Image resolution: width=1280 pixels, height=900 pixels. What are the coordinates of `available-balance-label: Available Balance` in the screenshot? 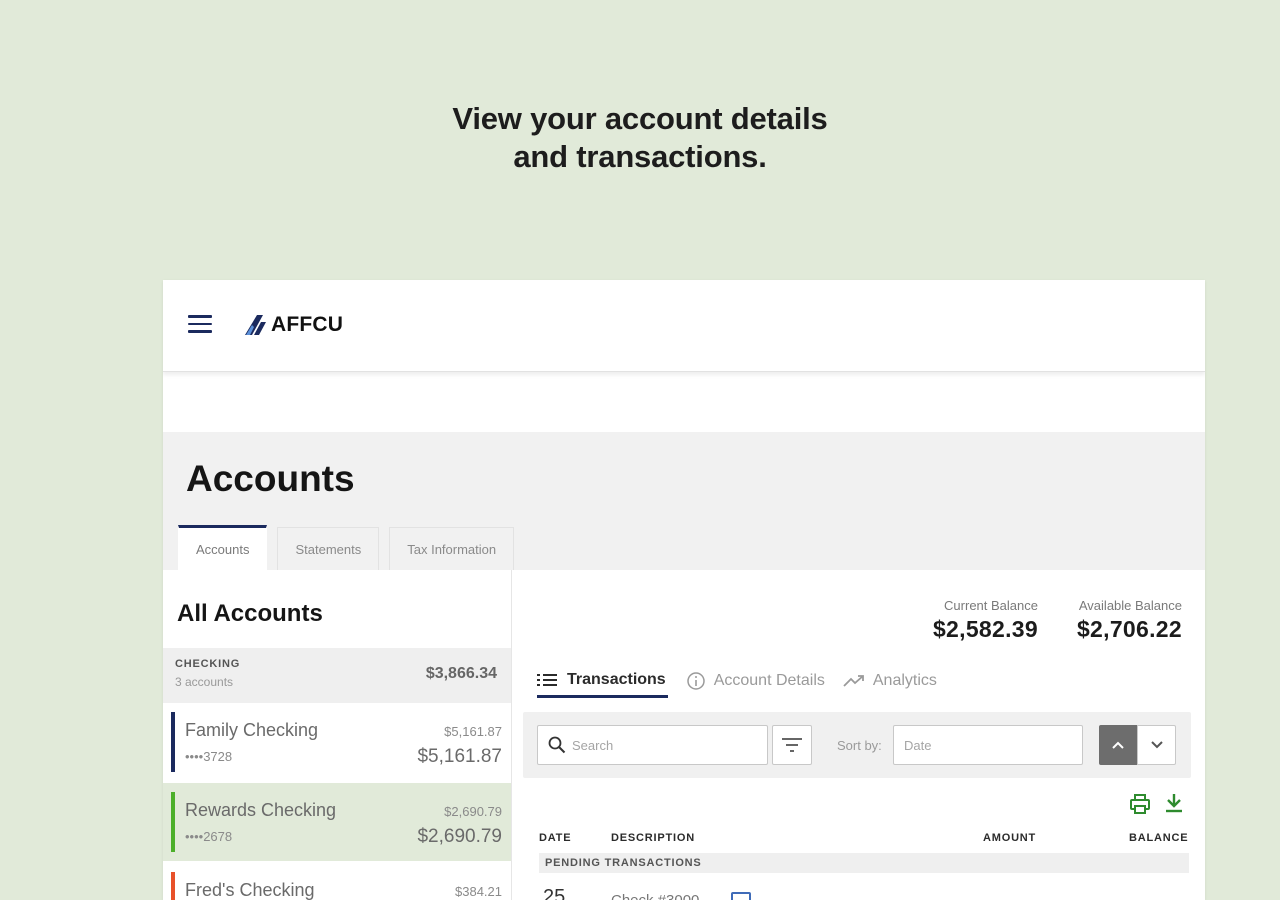 It's located at (1130, 605).